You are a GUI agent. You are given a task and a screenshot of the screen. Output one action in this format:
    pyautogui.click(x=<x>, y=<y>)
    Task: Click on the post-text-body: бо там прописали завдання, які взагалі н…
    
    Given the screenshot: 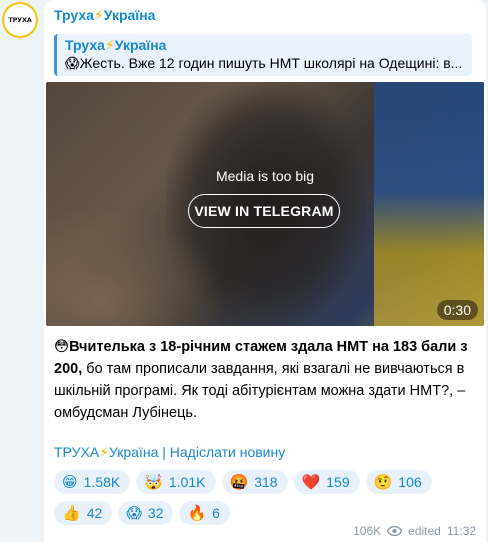 What is the action you would take?
    pyautogui.click(x=260, y=391)
    